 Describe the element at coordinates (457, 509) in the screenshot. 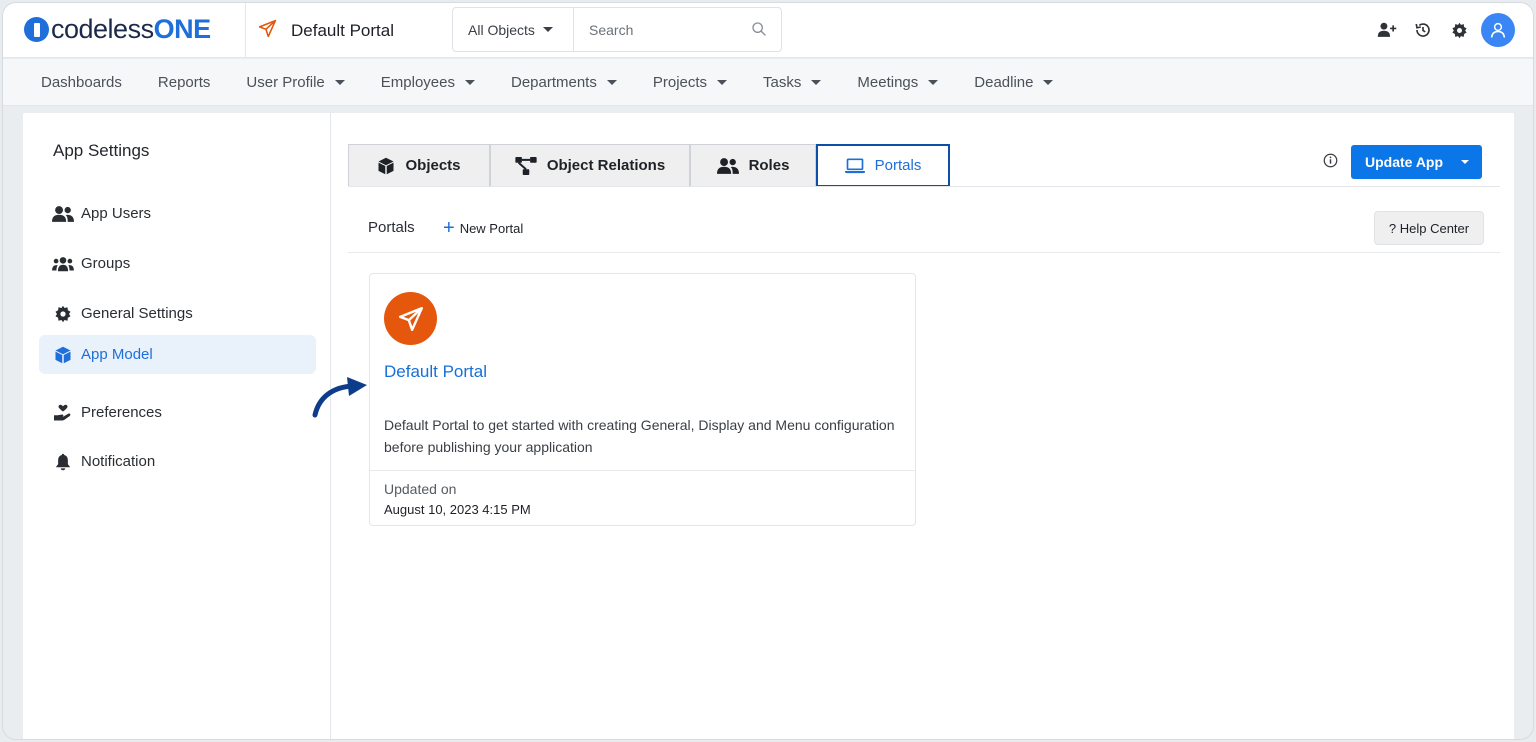

I see `updated-value: August 10, 2023 4:15 PM` at that location.